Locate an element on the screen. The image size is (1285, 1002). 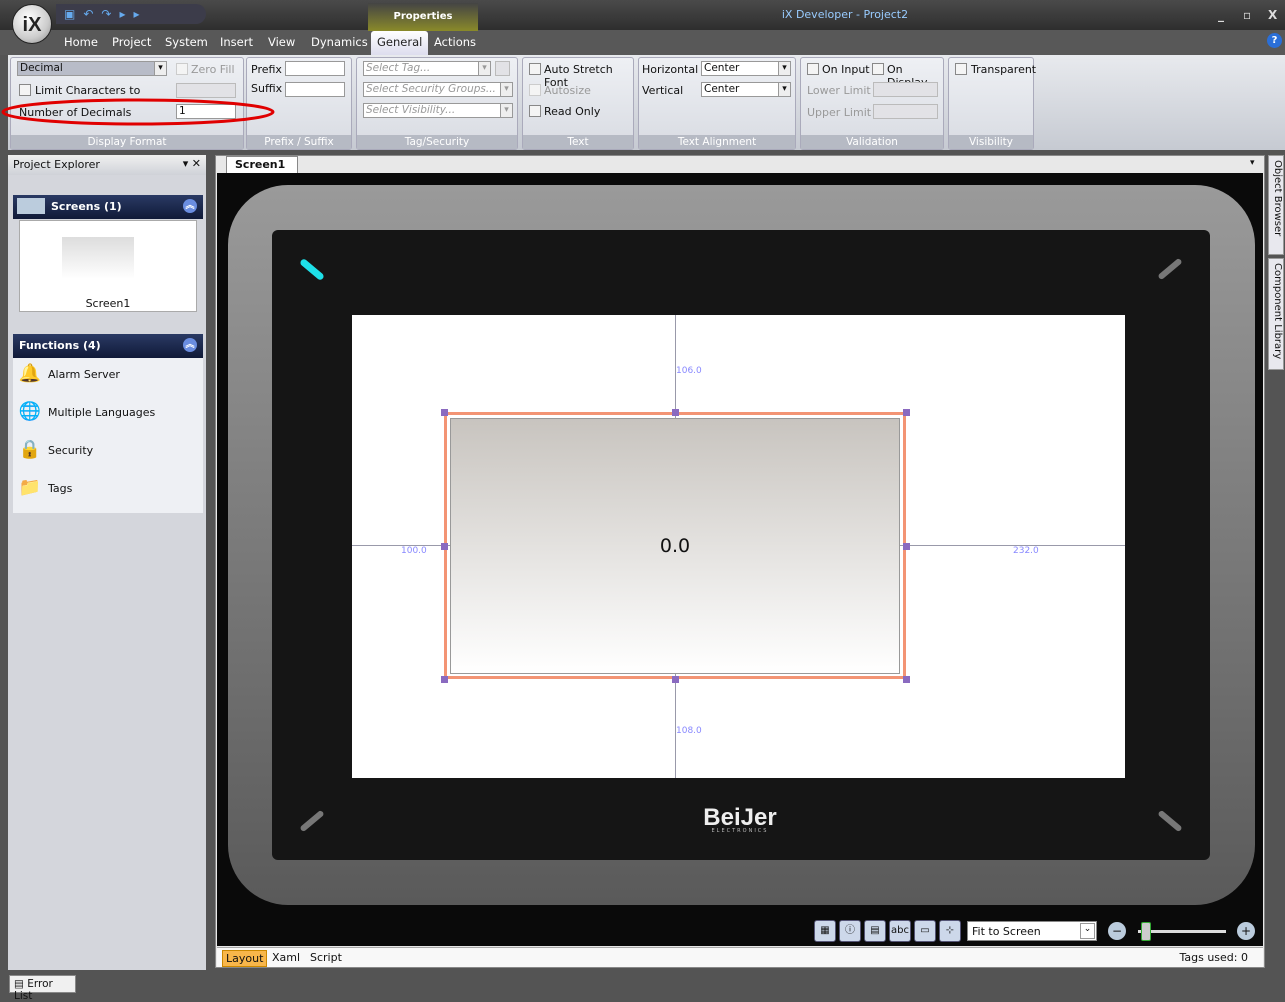
app-menu-button: iX is located at coordinates (32, 24).